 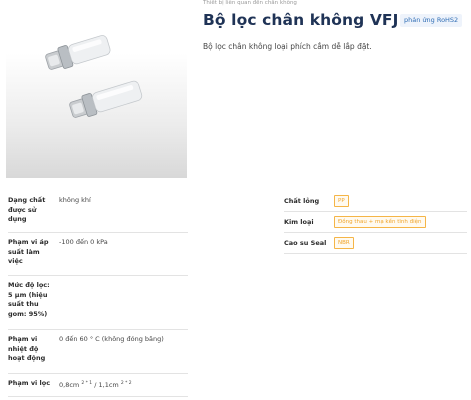 I want to click on filter-area-value-1: 0,8cm, so click(x=69, y=385).